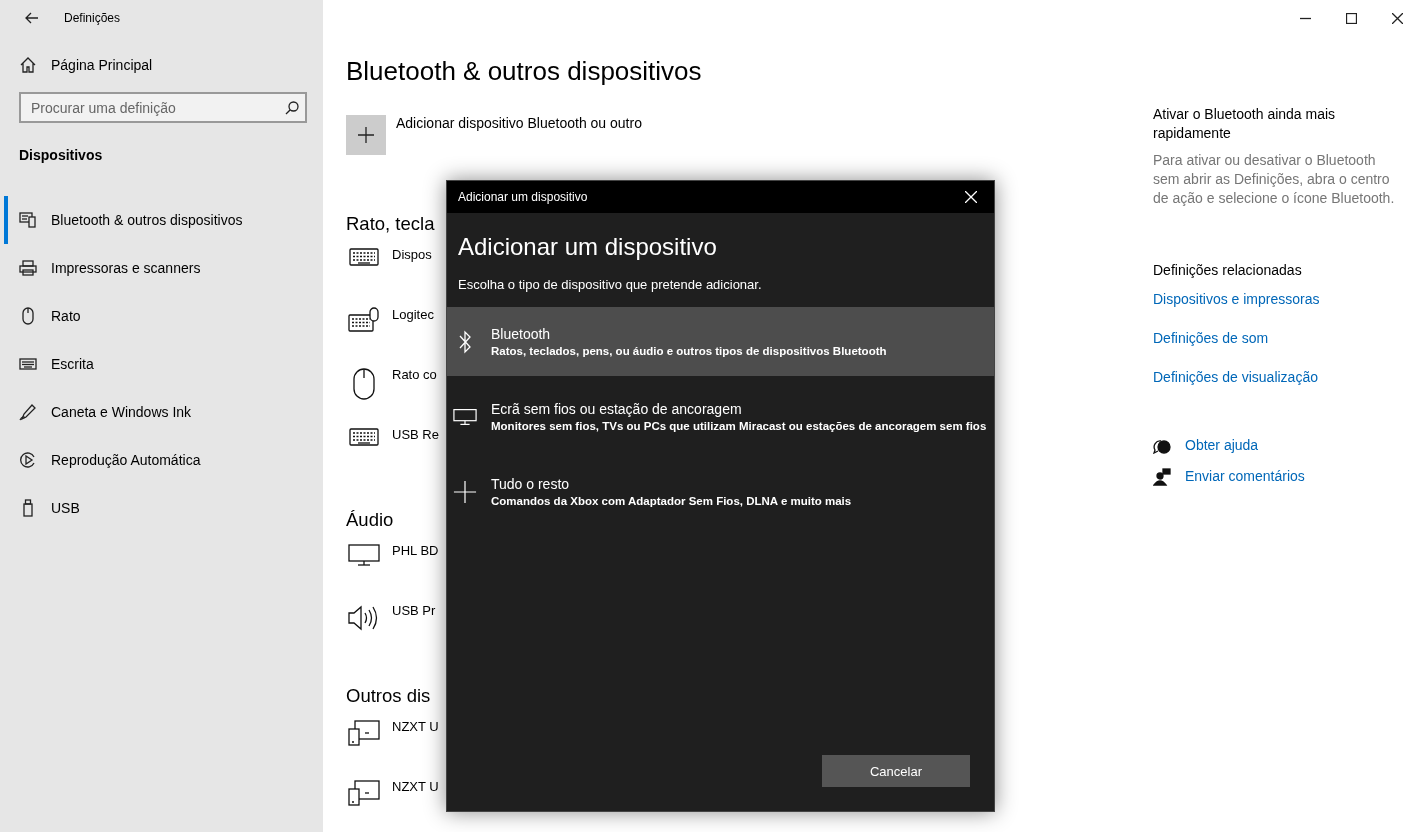 This screenshot has height=832, width=1420. What do you see at coordinates (370, 520) in the screenshot?
I see `section-heading: Áudio` at bounding box center [370, 520].